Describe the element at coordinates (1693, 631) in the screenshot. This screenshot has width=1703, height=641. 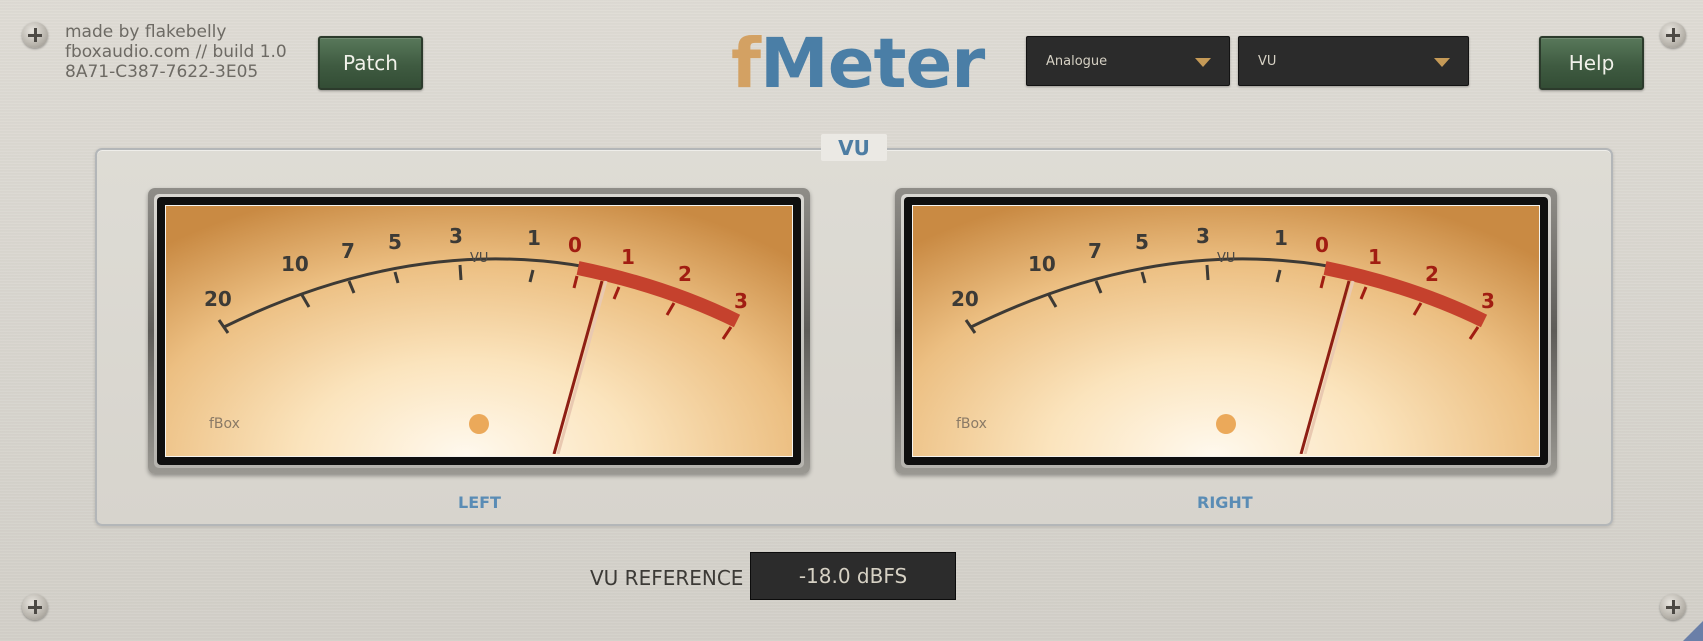
I see `resize-handle-icon` at that location.